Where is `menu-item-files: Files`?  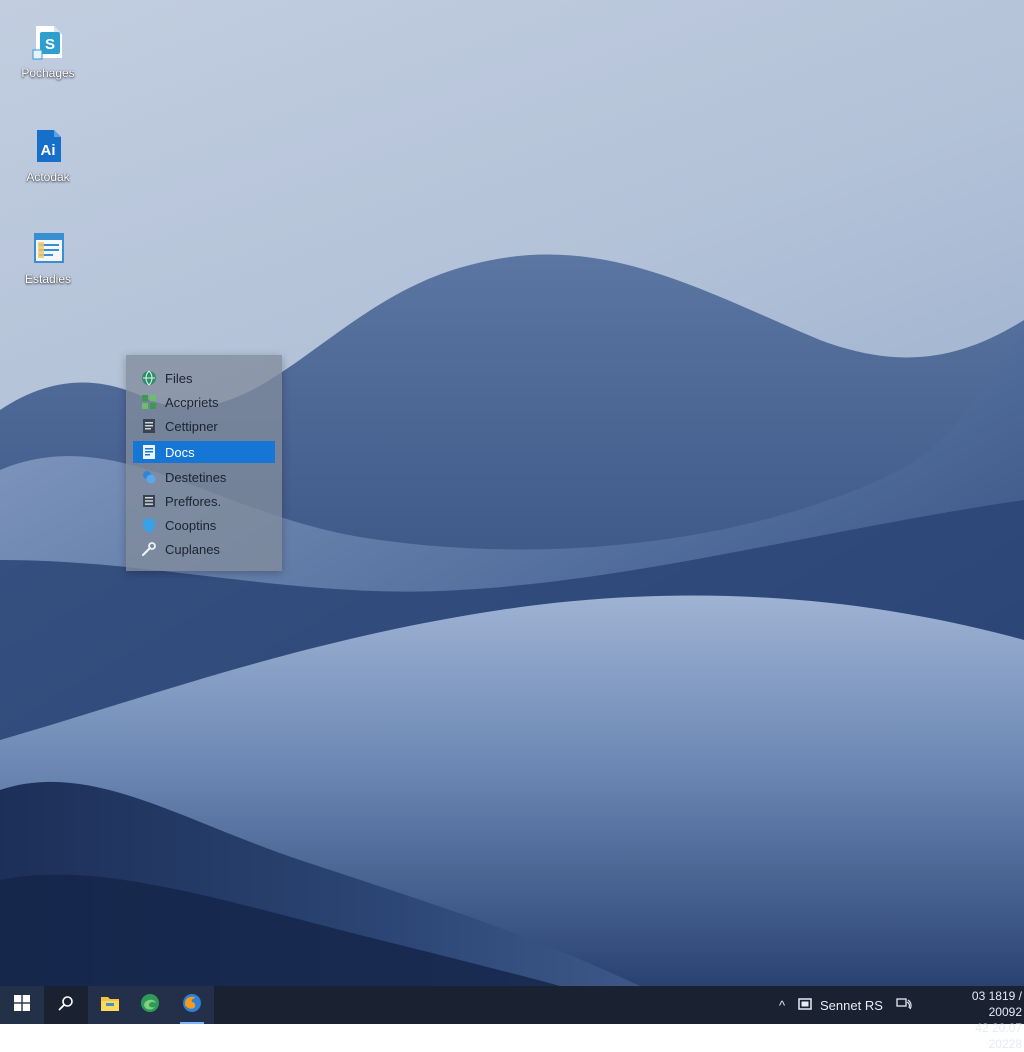
menu-item-files: Files is located at coordinates (204, 378).